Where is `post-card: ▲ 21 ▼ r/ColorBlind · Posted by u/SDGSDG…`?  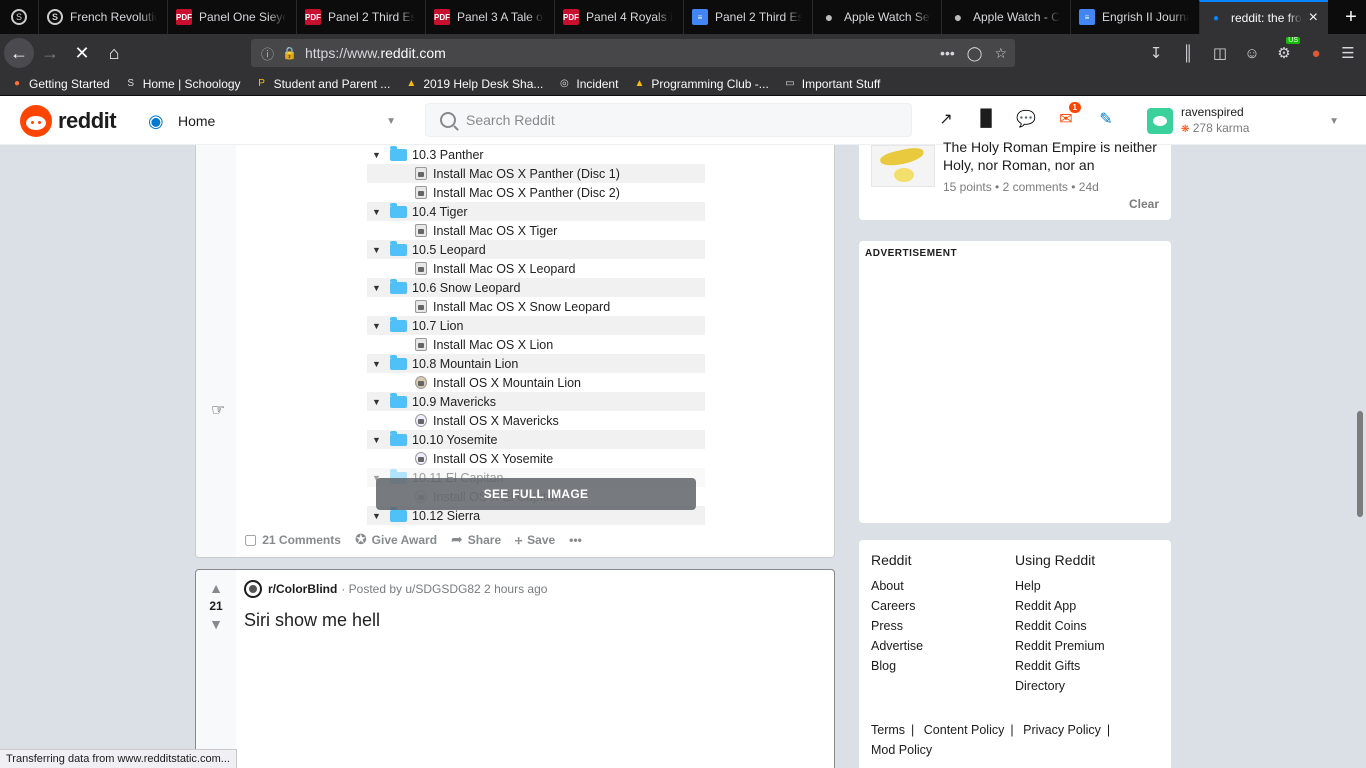 post-card: ▲ 21 ▼ r/ColorBlind · Posted by u/SDGSDG… is located at coordinates (515, 668).